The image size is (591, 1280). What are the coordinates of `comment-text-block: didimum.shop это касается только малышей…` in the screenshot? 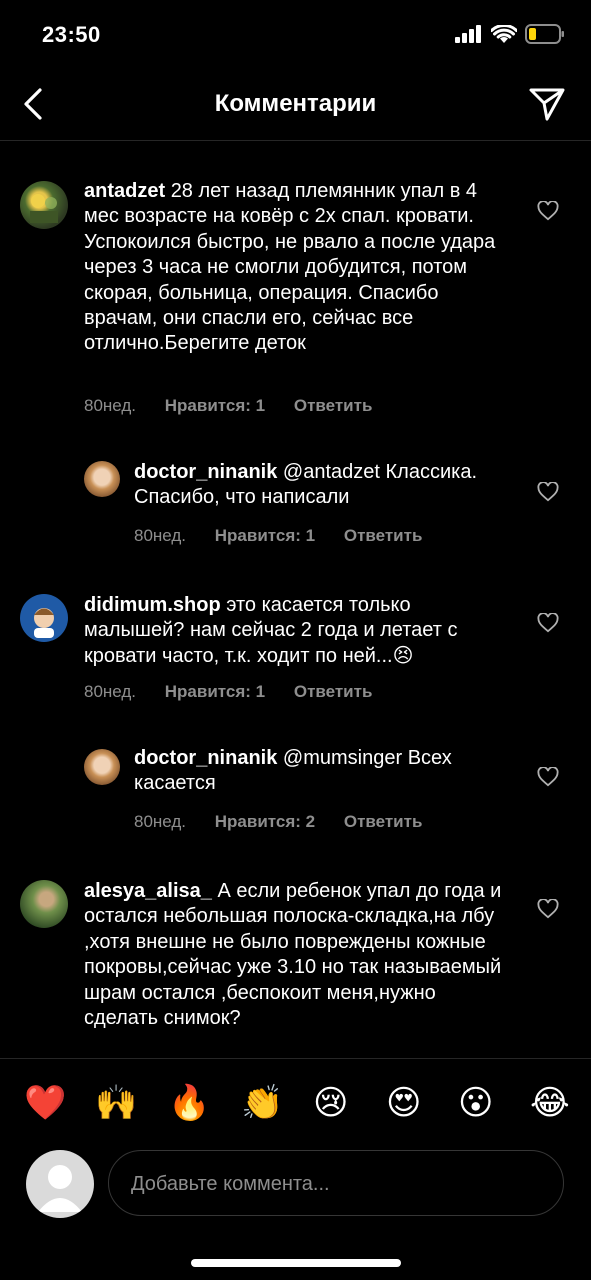 It's located at (298, 631).